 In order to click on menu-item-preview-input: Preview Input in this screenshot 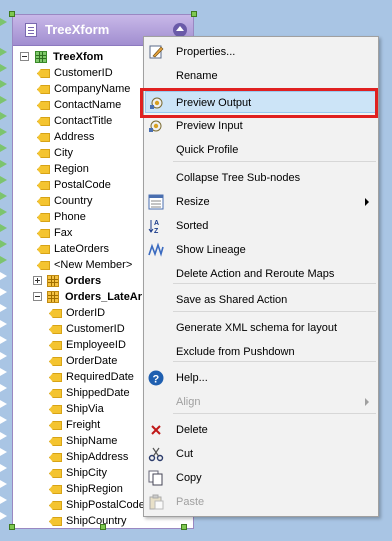, I will do `click(261, 126)`.